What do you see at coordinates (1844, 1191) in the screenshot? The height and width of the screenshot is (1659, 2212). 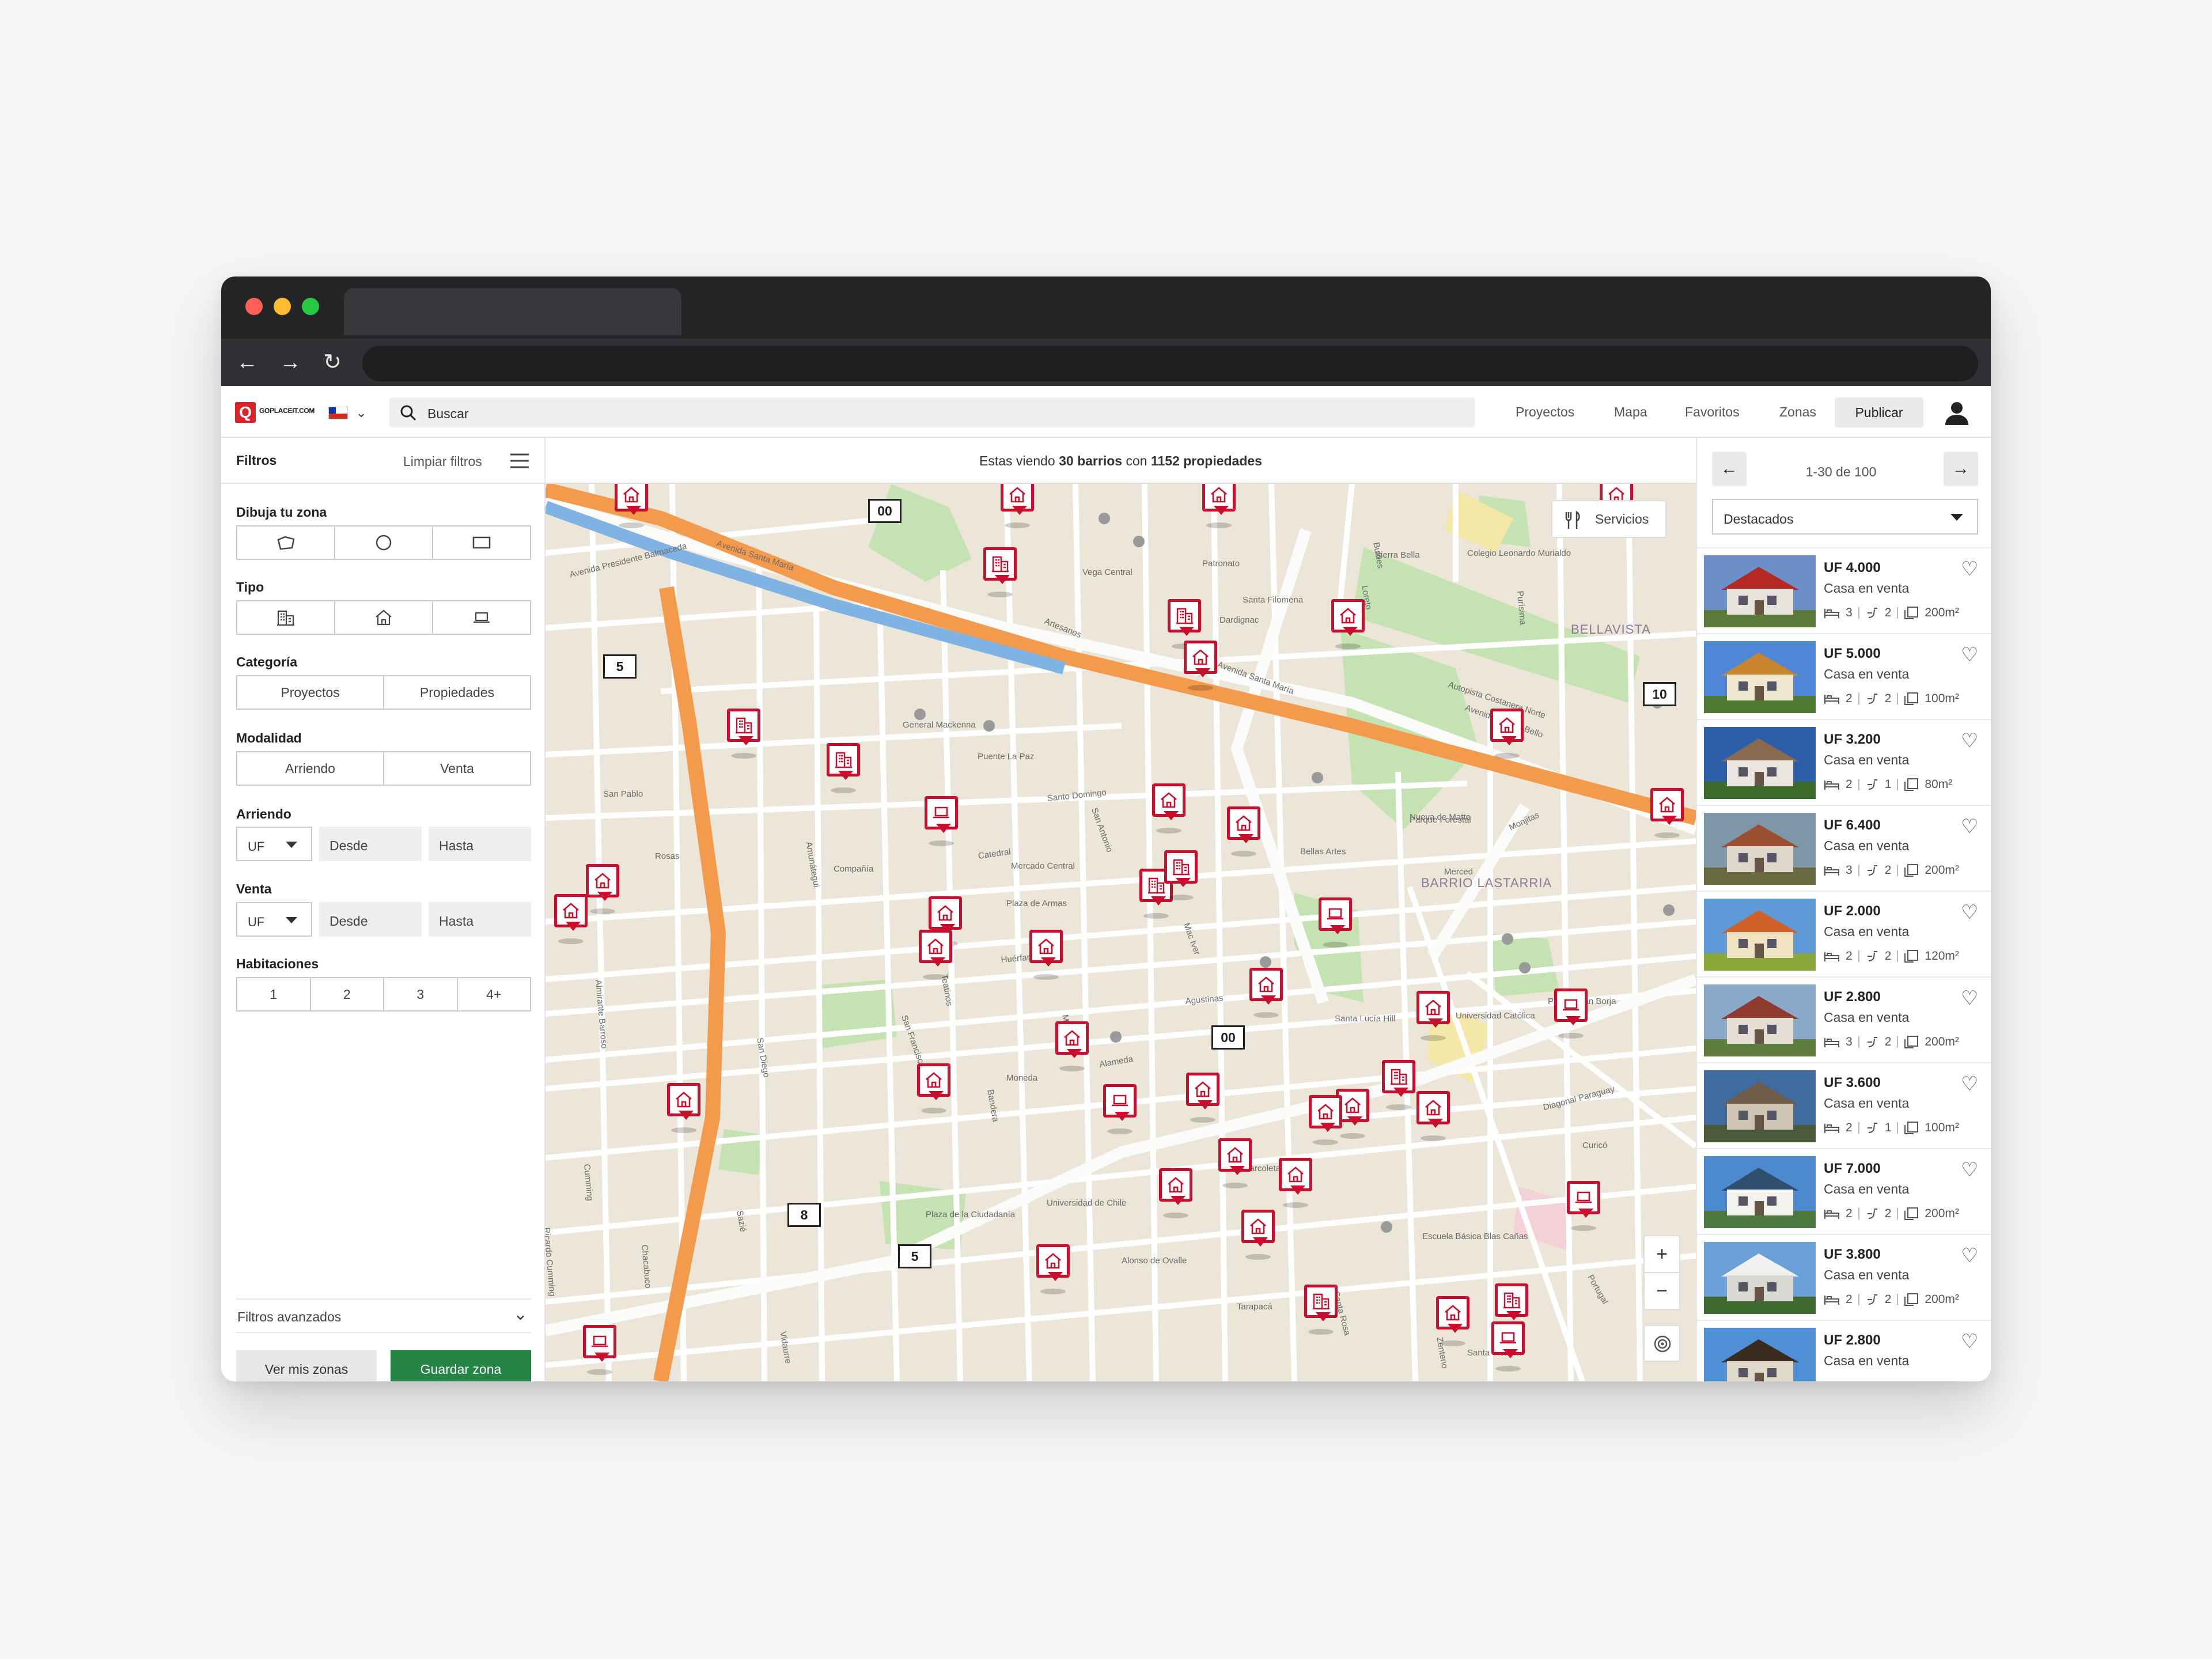 I see `result-card: UF 7.000 Casa en venta ♡ 2 2 200m²` at bounding box center [1844, 1191].